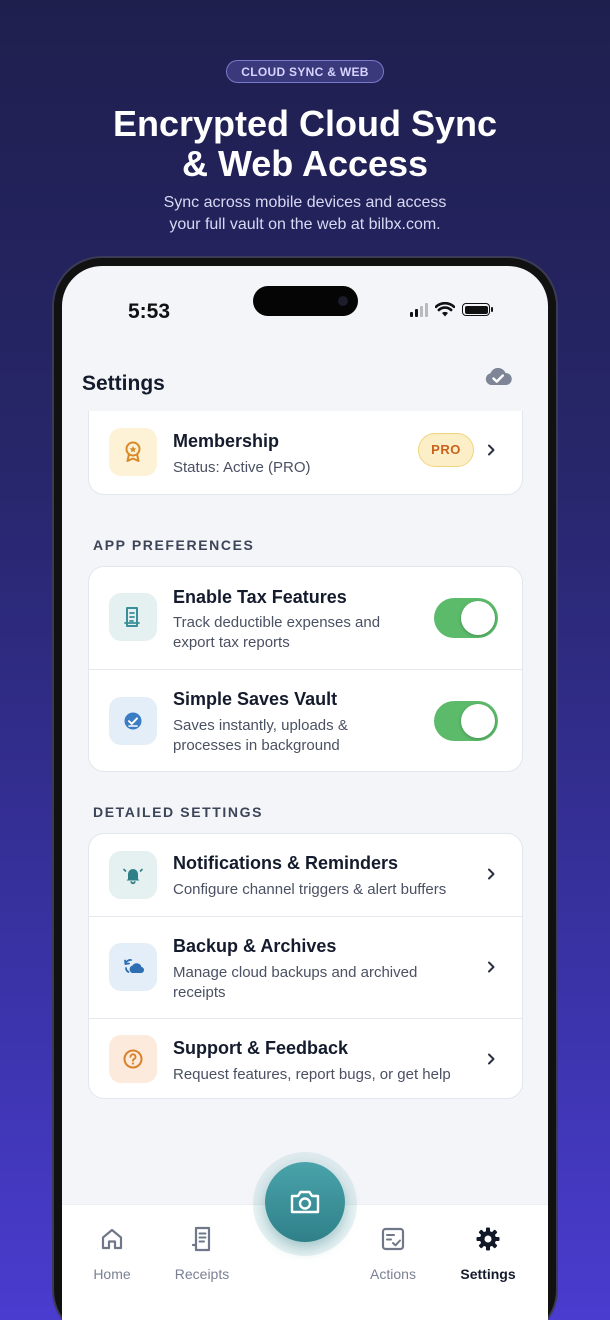 The width and height of the screenshot is (610, 1320). What do you see at coordinates (305, 224) in the screenshot?
I see `hero-subtitle-line-2: your full vault on the web at bilbx.com.` at bounding box center [305, 224].